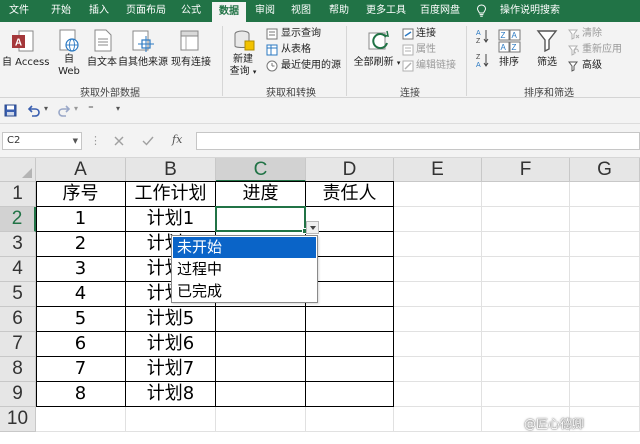 The height and width of the screenshot is (444, 640). What do you see at coordinates (229, 12) in the screenshot?
I see `tab-5: 数据` at bounding box center [229, 12].